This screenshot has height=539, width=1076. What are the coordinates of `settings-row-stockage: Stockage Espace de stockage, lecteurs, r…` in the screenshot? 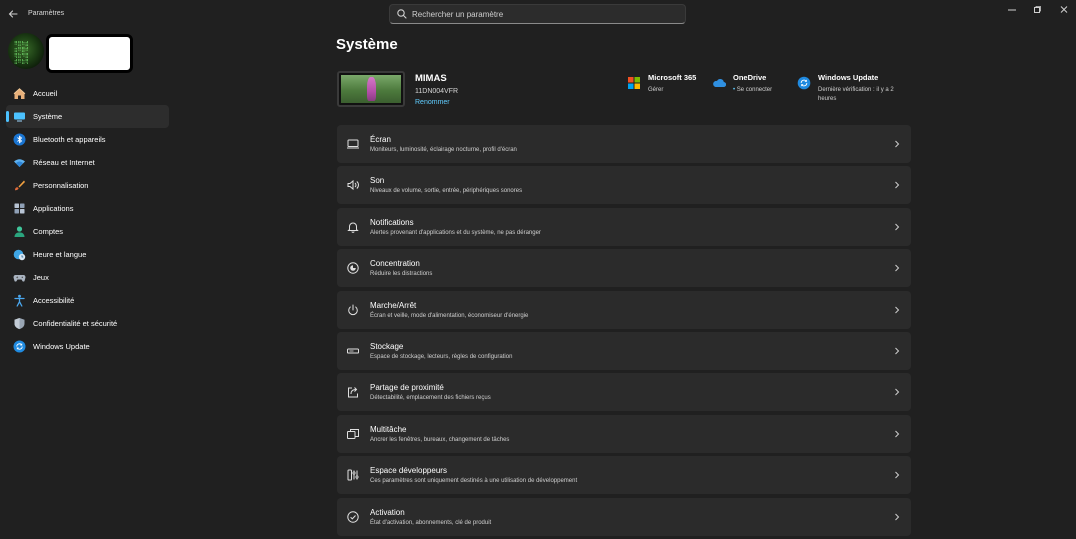 It's located at (624, 350).